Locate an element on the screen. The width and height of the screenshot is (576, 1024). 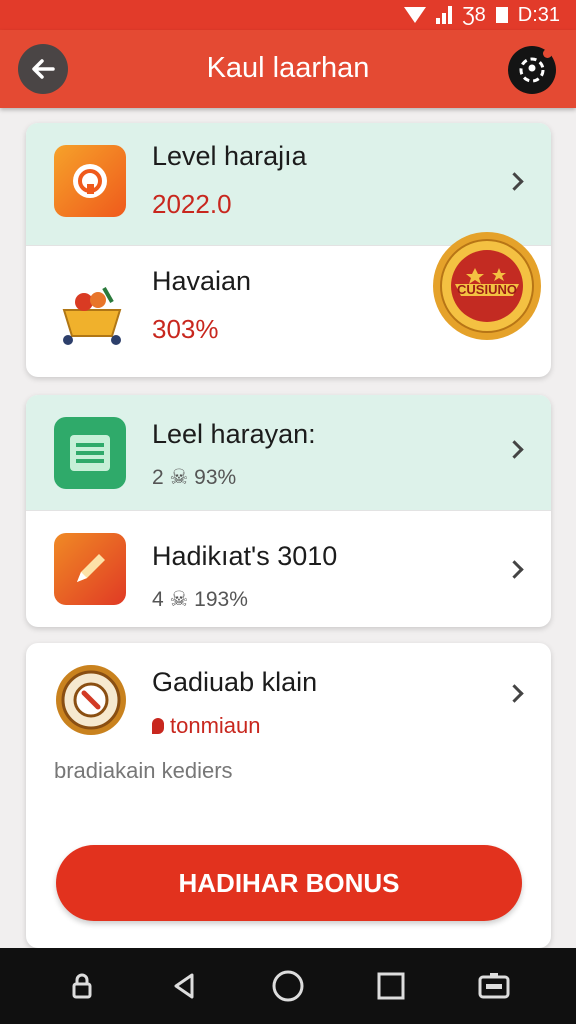
bonus-title: Gadiuab klain is located at coordinates (235, 682).